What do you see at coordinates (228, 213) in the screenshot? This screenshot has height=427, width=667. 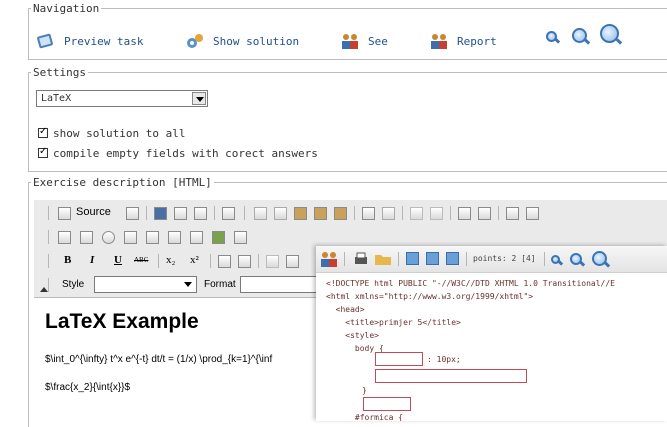 I see `templates-icon` at bounding box center [228, 213].